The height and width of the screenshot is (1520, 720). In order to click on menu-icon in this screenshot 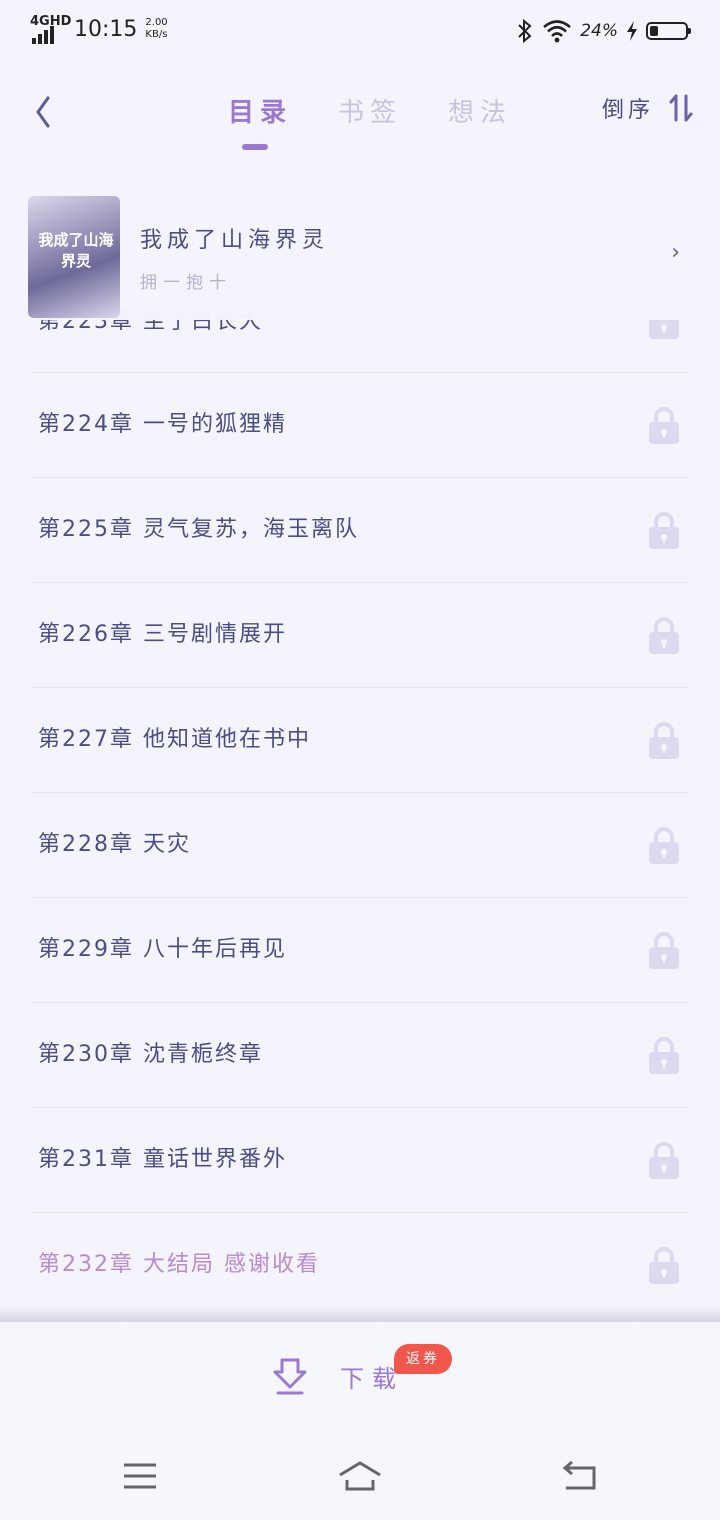, I will do `click(140, 1476)`.